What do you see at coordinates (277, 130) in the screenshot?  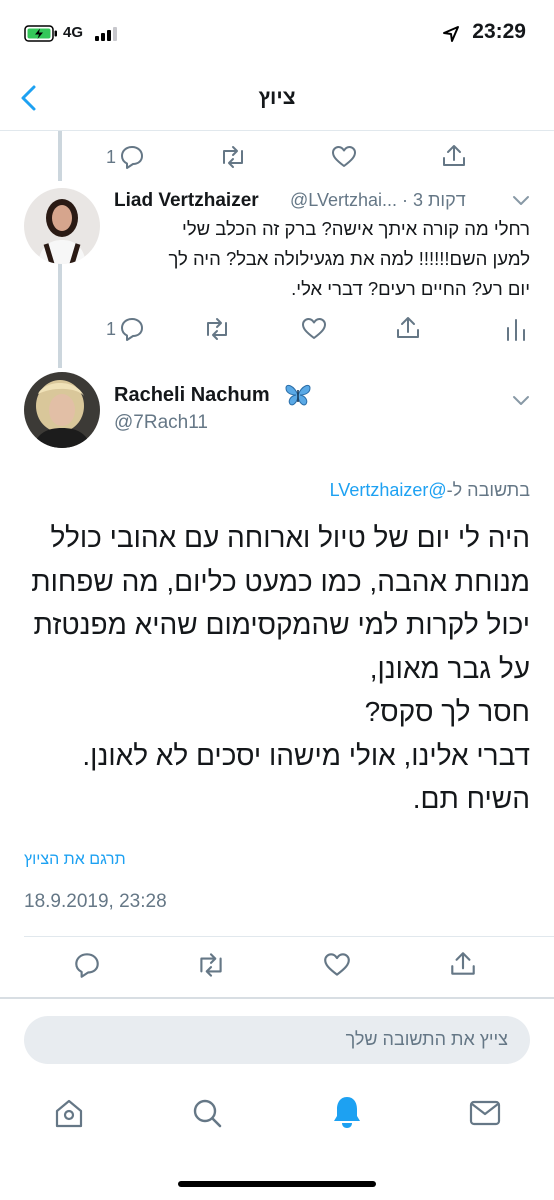 I see `nav-divider` at bounding box center [277, 130].